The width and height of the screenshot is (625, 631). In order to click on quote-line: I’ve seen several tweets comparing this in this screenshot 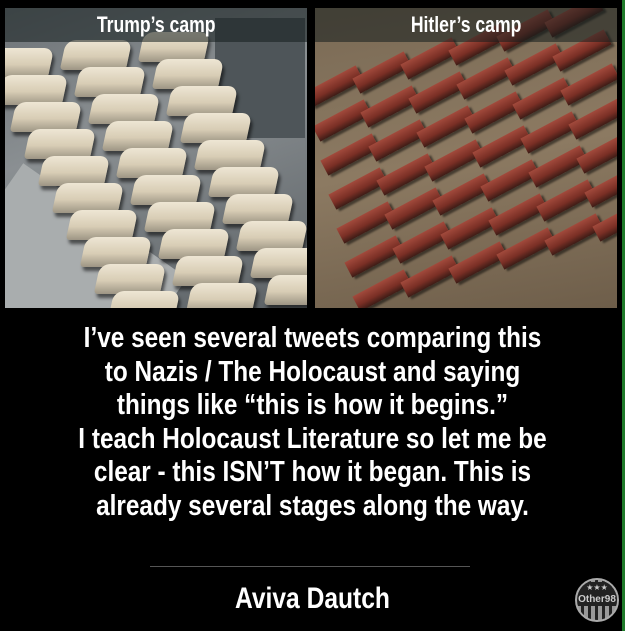, I will do `click(312, 338)`.